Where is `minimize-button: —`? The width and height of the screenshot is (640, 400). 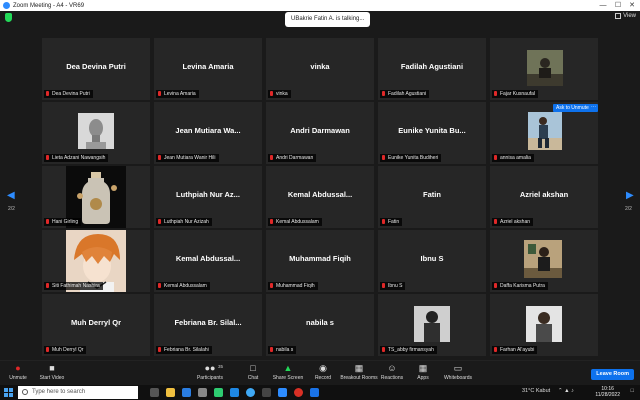 minimize-button: — is located at coordinates (603, 5).